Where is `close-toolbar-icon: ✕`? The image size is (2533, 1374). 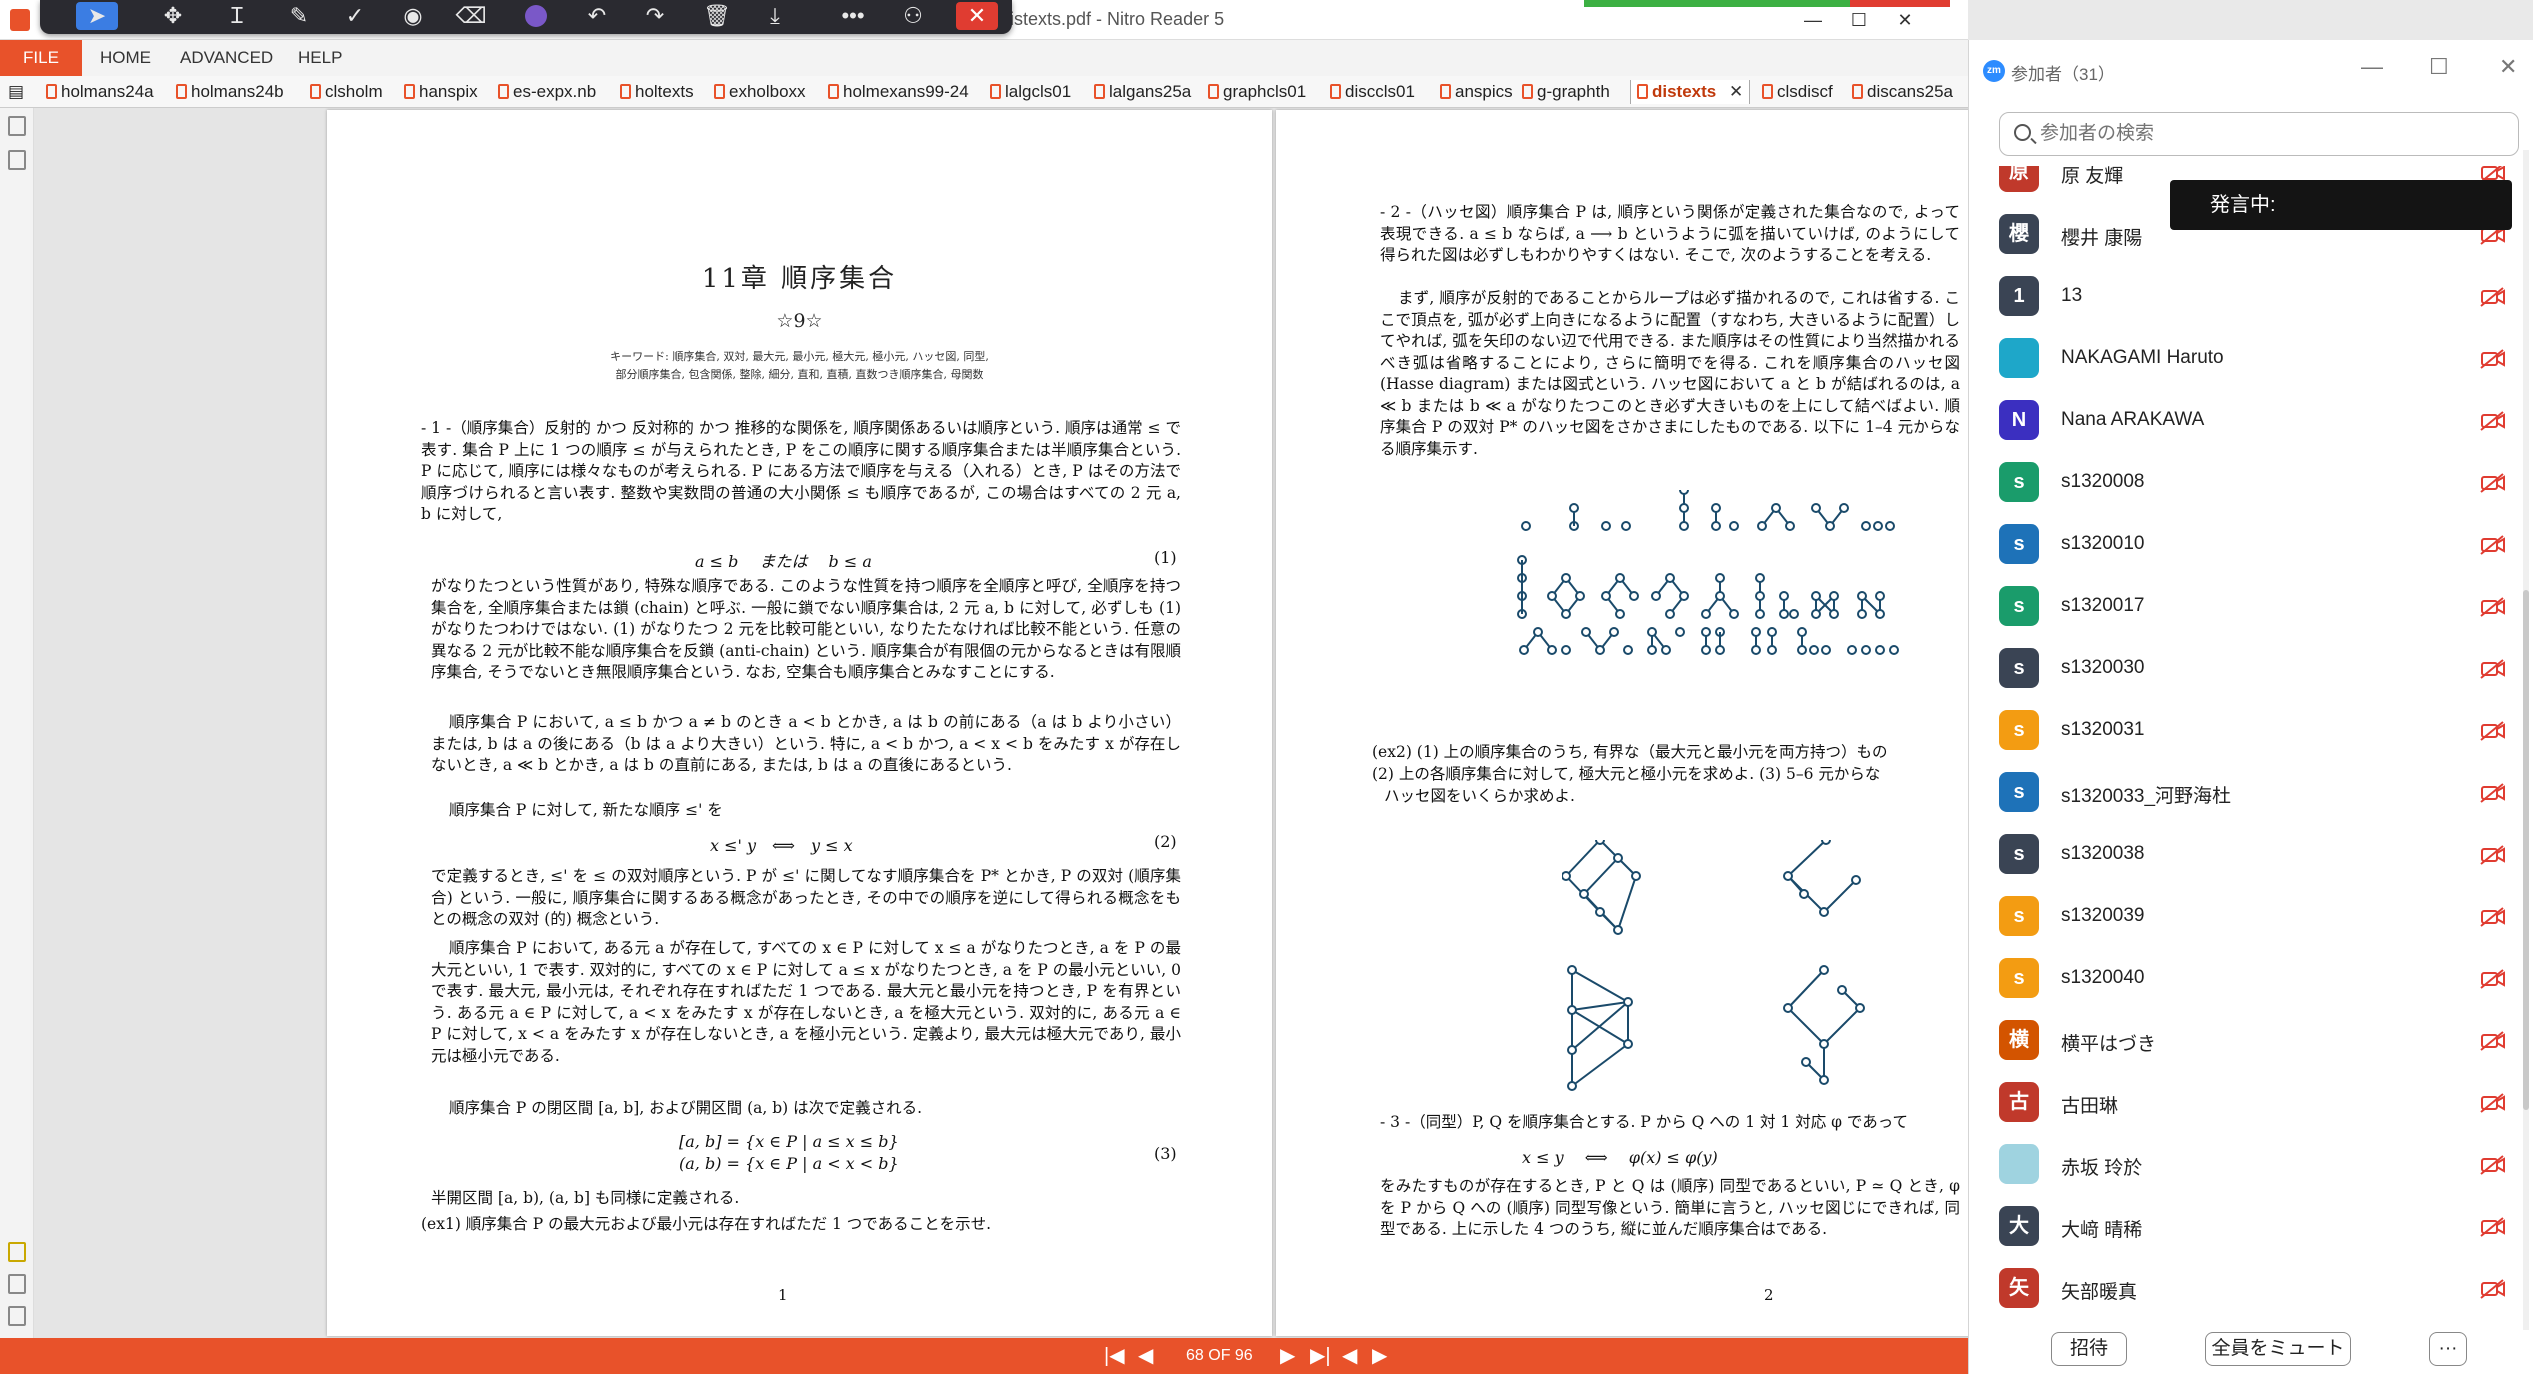 close-toolbar-icon: ✕ is located at coordinates (977, 16).